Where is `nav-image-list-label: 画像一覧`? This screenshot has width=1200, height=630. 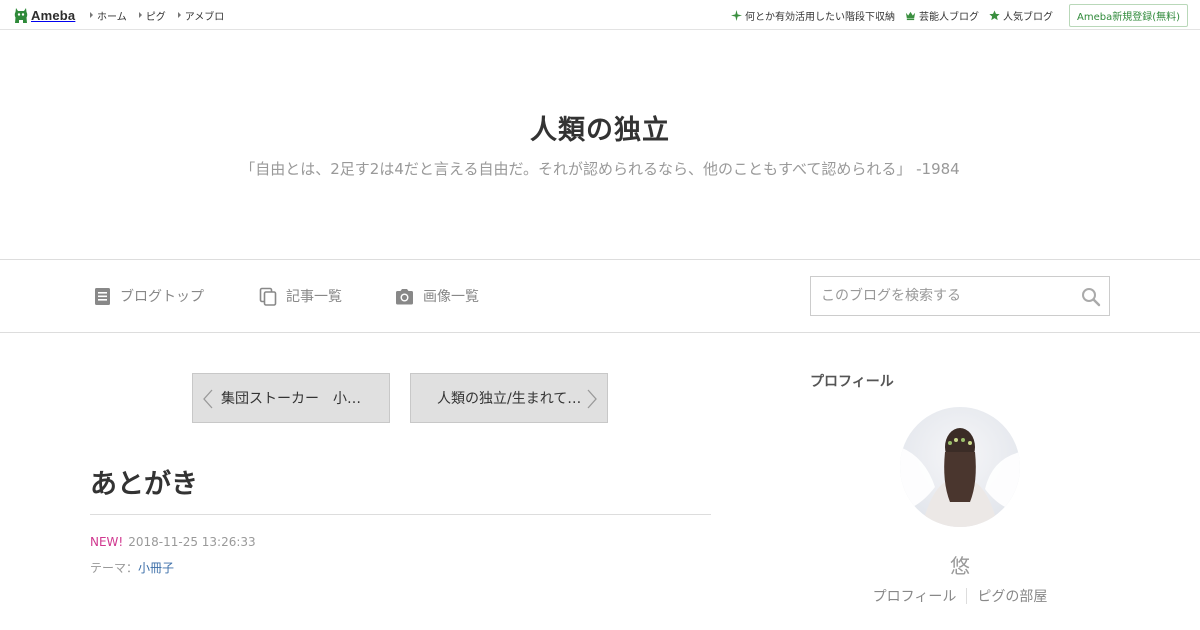
nav-image-list-label: 画像一覧 is located at coordinates (451, 297).